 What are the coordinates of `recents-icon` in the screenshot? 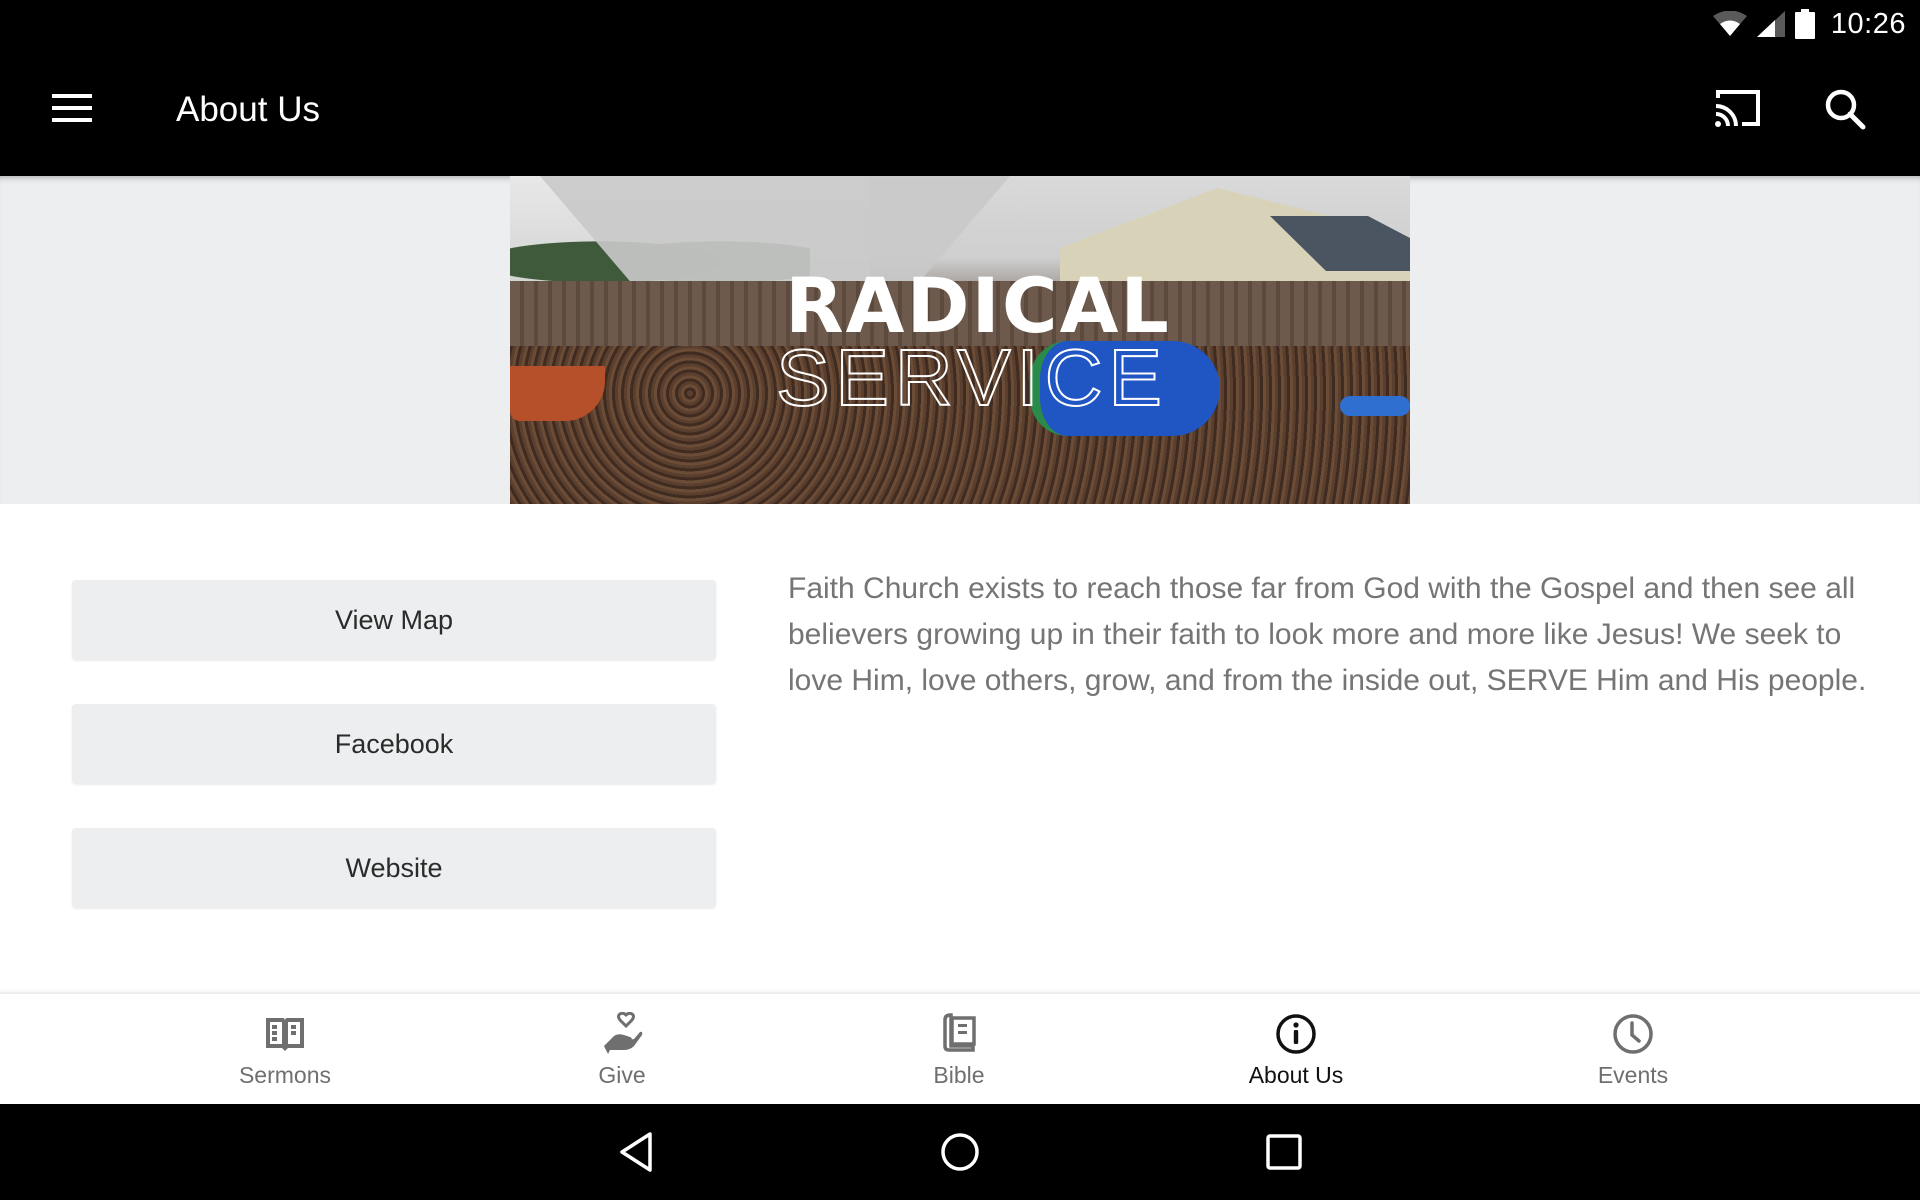 It's located at (1284, 1152).